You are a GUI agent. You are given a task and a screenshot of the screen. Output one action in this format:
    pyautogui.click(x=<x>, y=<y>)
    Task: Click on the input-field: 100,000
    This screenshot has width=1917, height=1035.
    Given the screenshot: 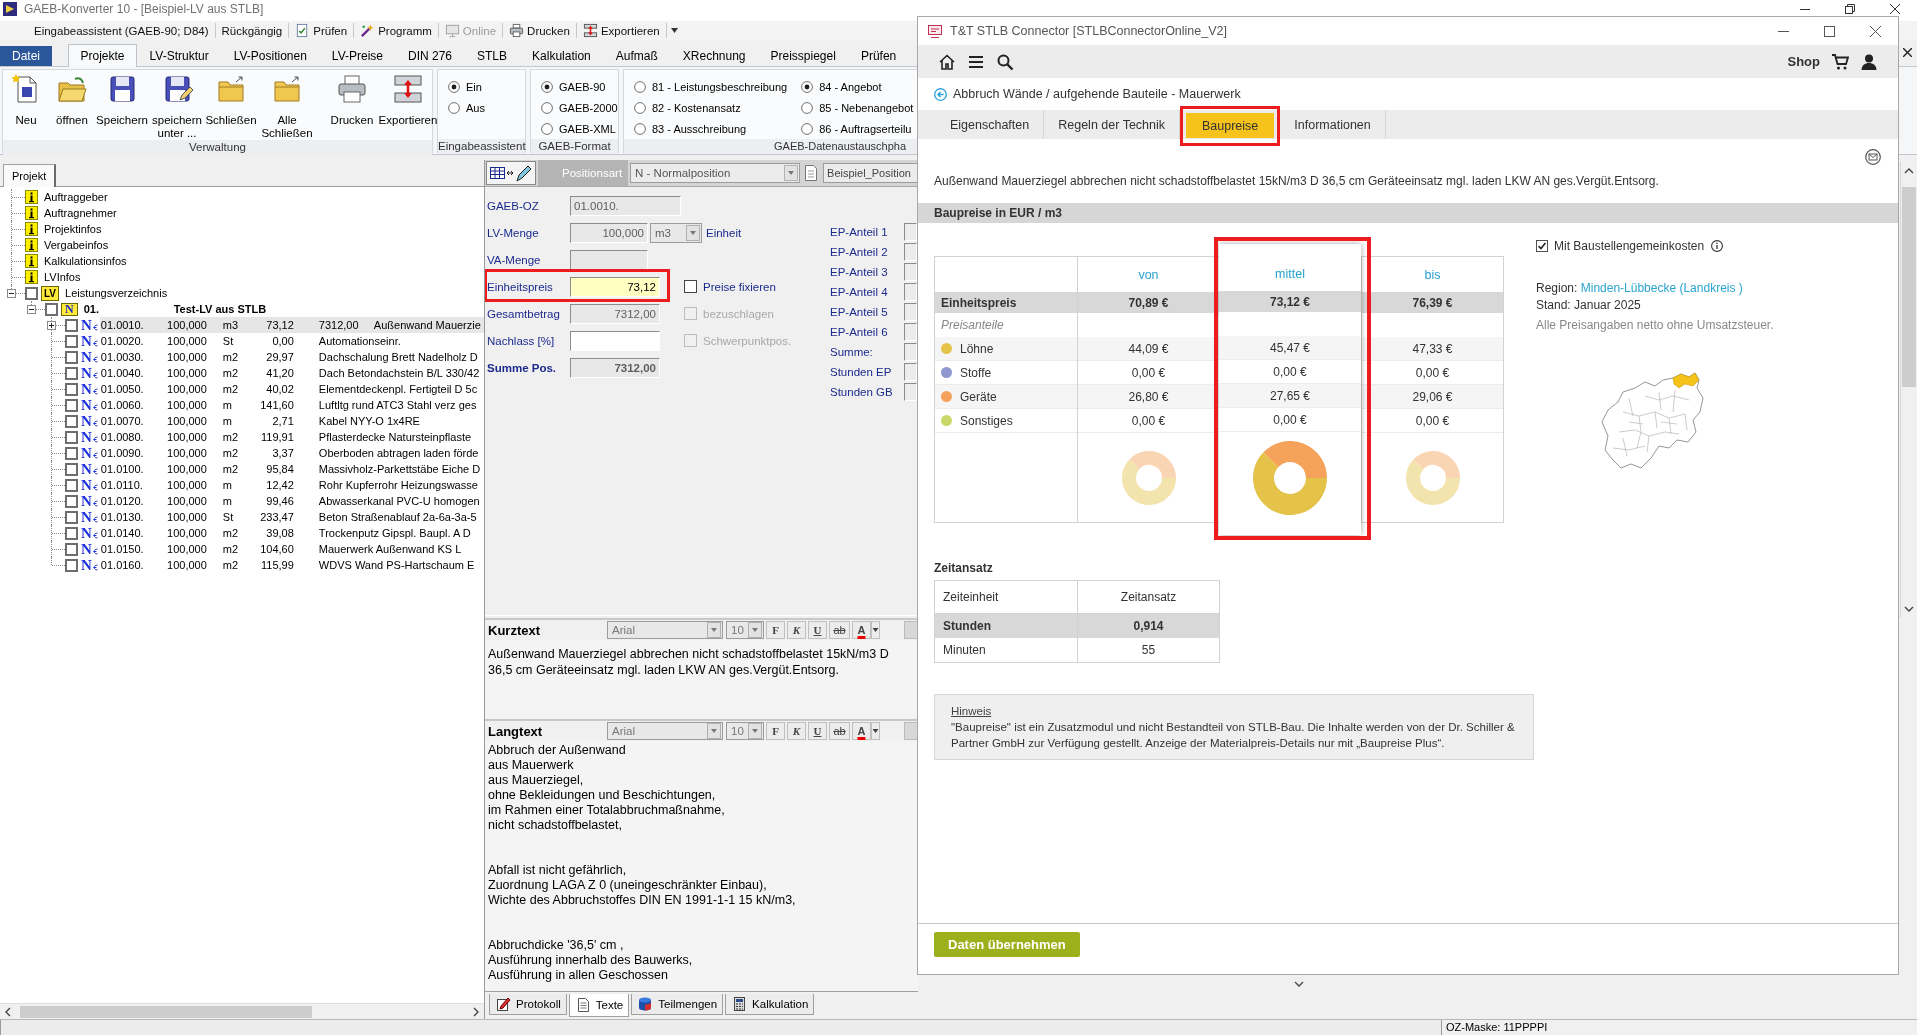 What is the action you would take?
    pyautogui.click(x=609, y=232)
    